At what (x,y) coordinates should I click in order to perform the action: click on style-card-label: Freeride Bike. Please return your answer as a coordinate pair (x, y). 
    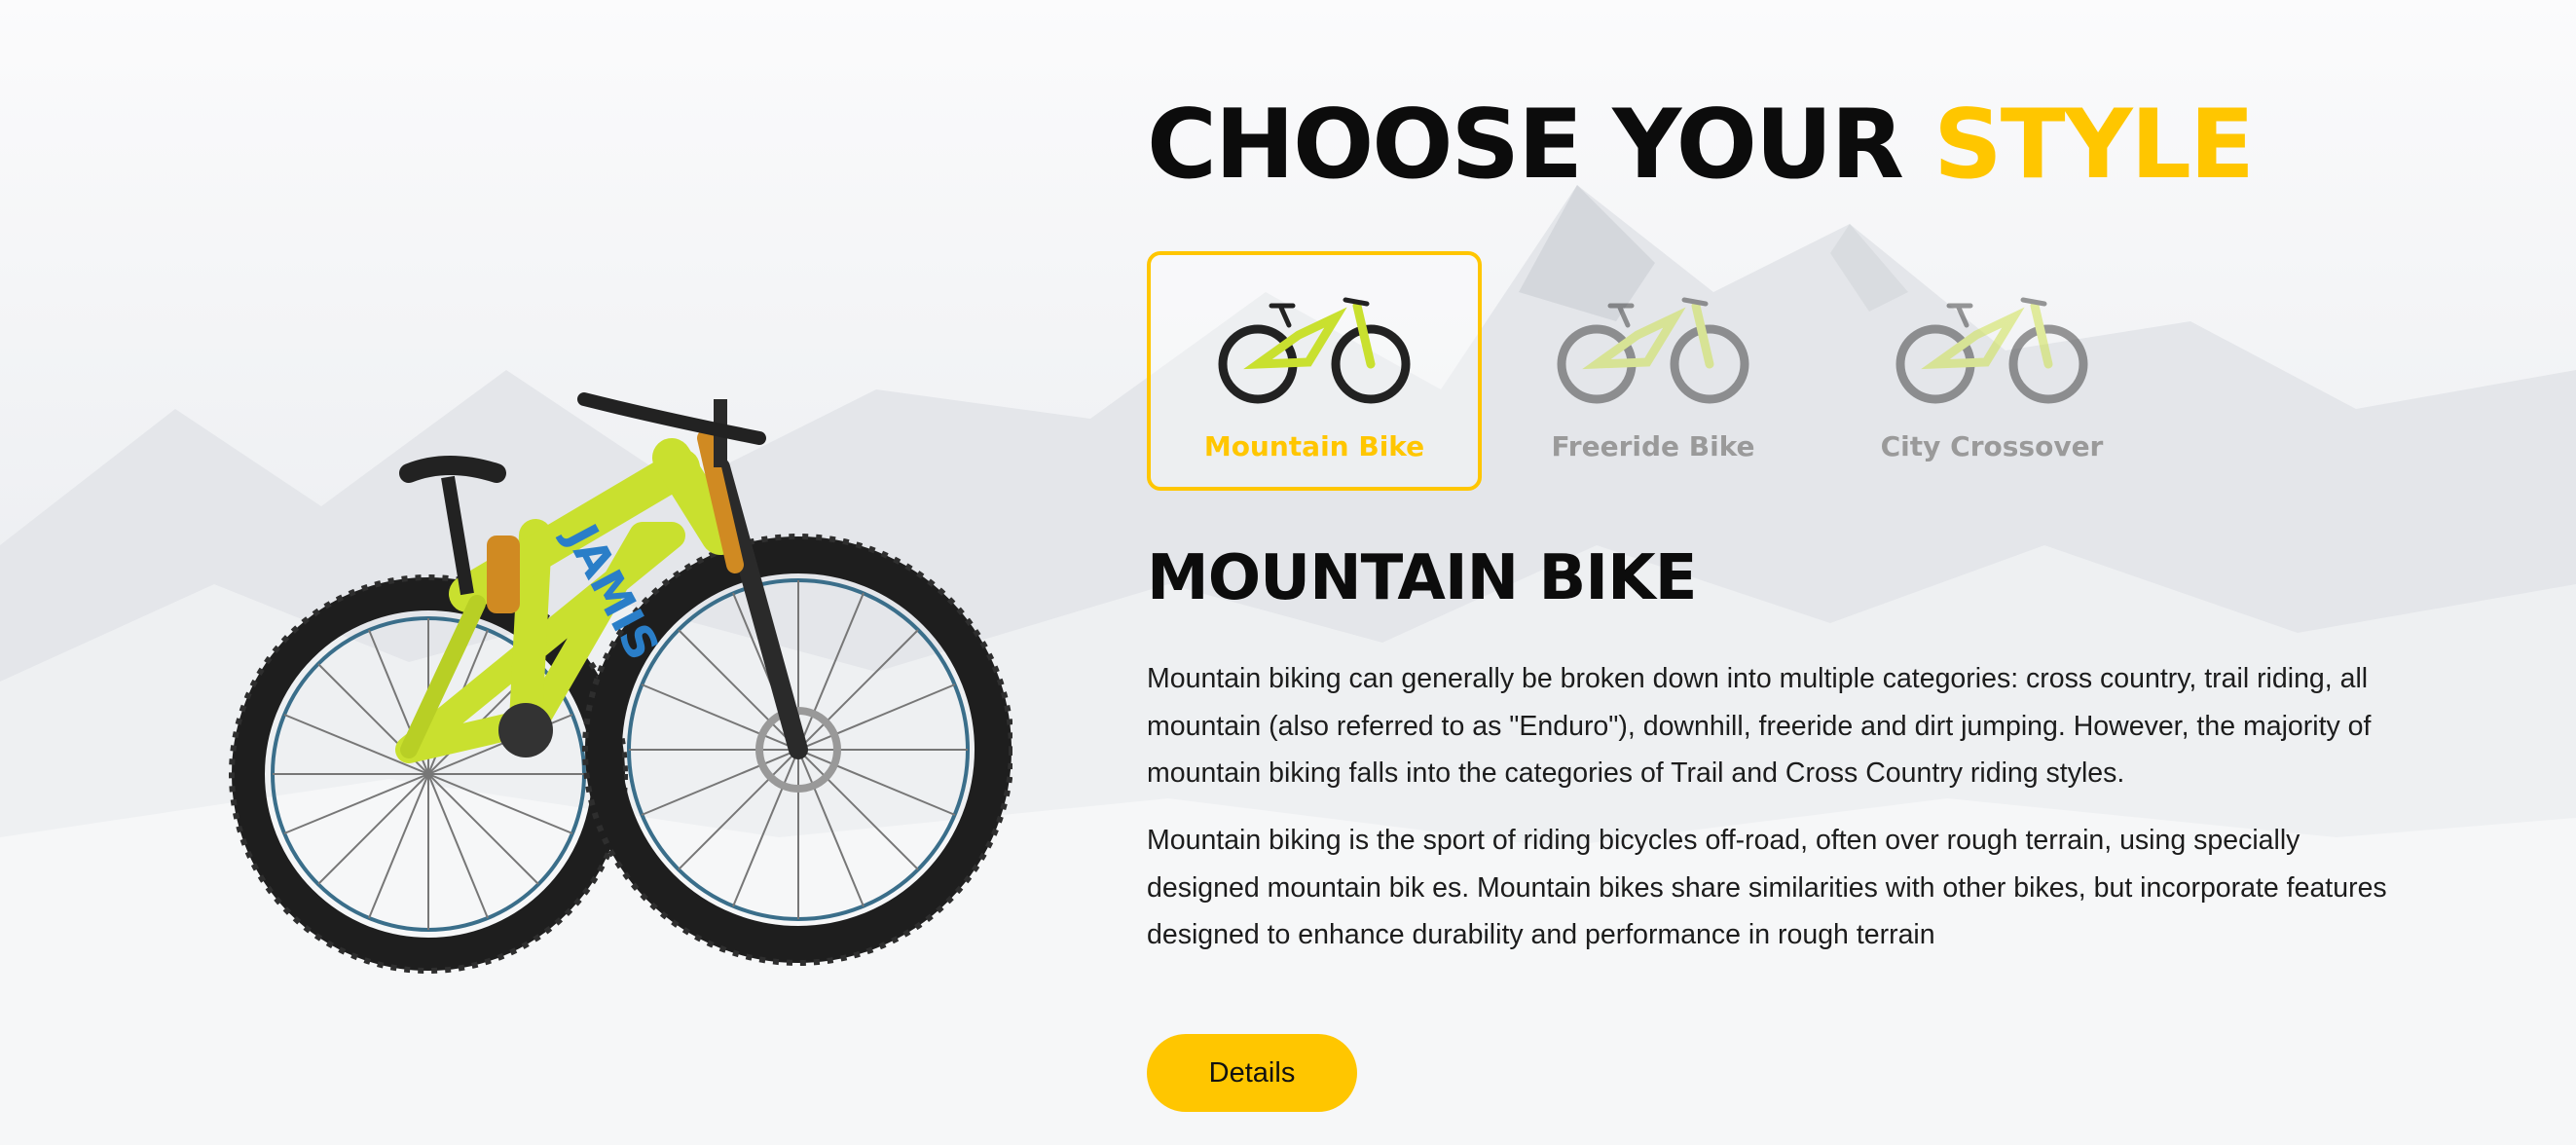
    Looking at the image, I should click on (1653, 446).